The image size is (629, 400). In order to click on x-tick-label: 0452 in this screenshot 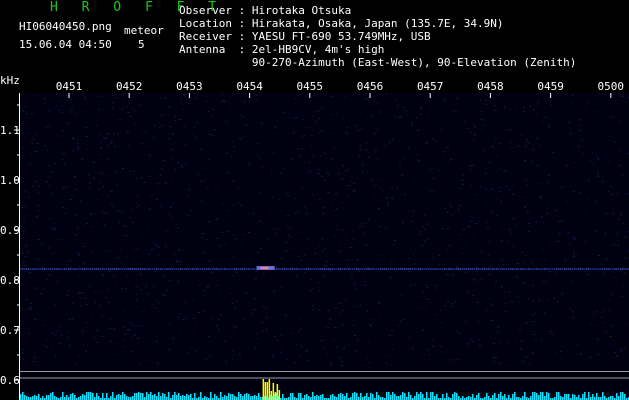, I will do `click(129, 86)`.